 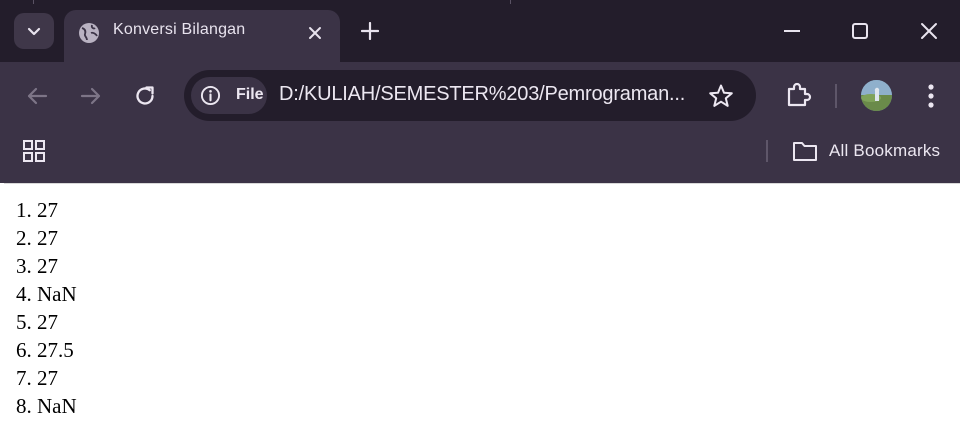 I want to click on chevron-down-icon, so click(x=34, y=31).